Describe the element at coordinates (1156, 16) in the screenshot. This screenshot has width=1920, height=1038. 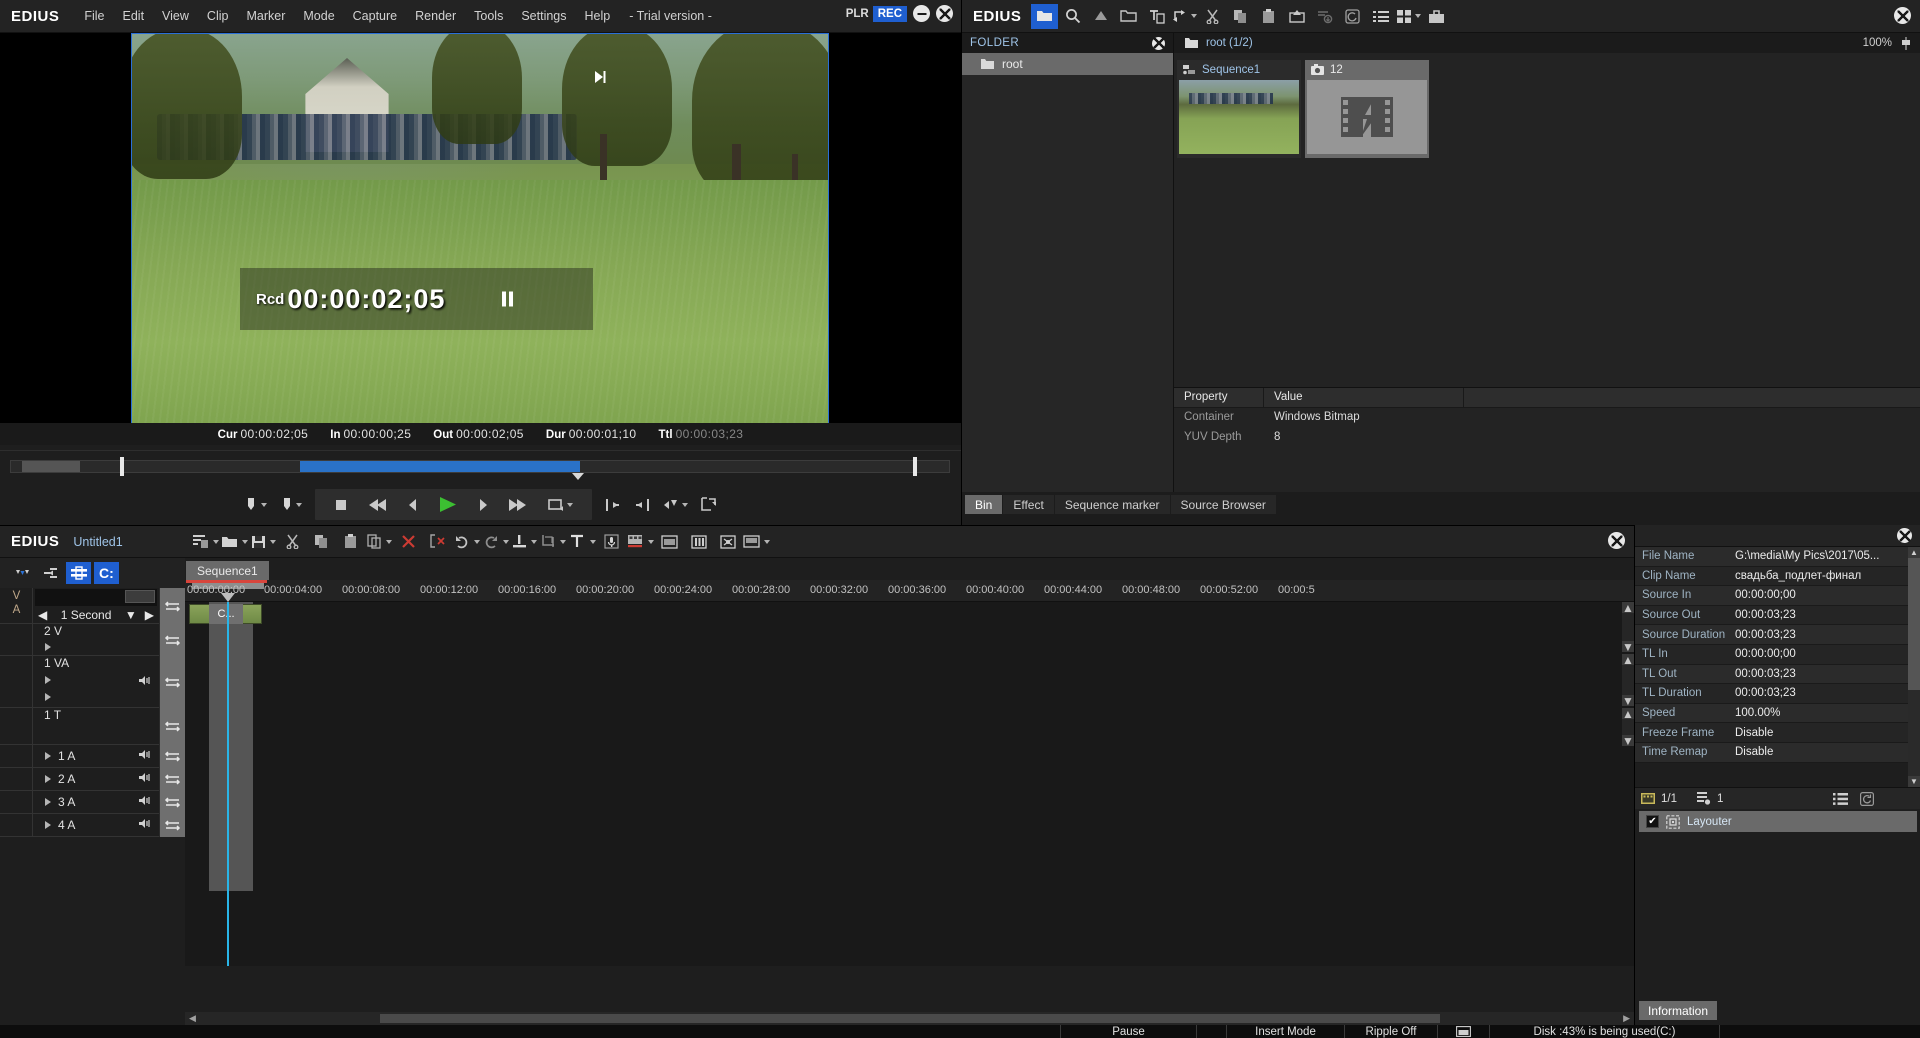
I see `add-title-clip-icon` at that location.